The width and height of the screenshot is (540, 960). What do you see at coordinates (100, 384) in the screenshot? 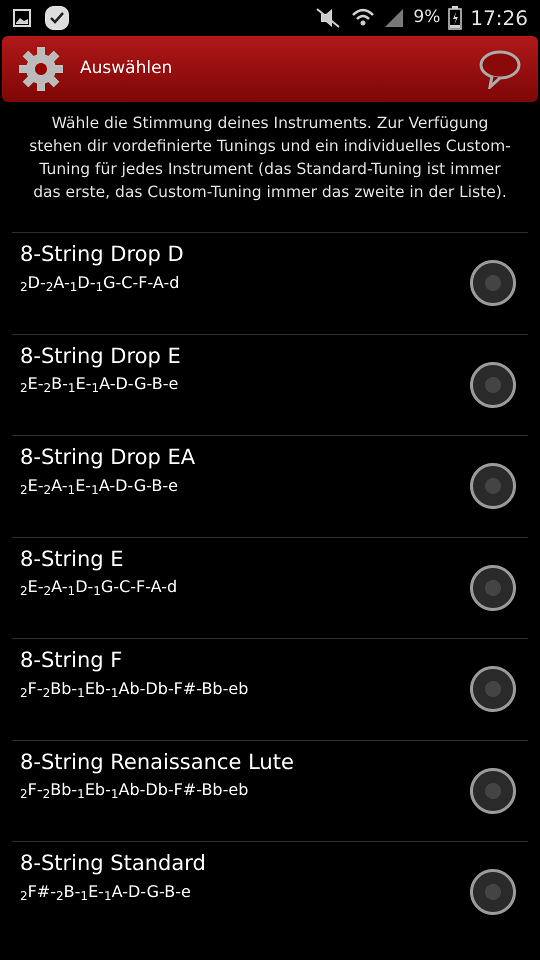
I see `tuning-notes: $_{2}$E-$_{2}$B-$_{1}$E-$_{1}$A-D-G-B-e` at bounding box center [100, 384].